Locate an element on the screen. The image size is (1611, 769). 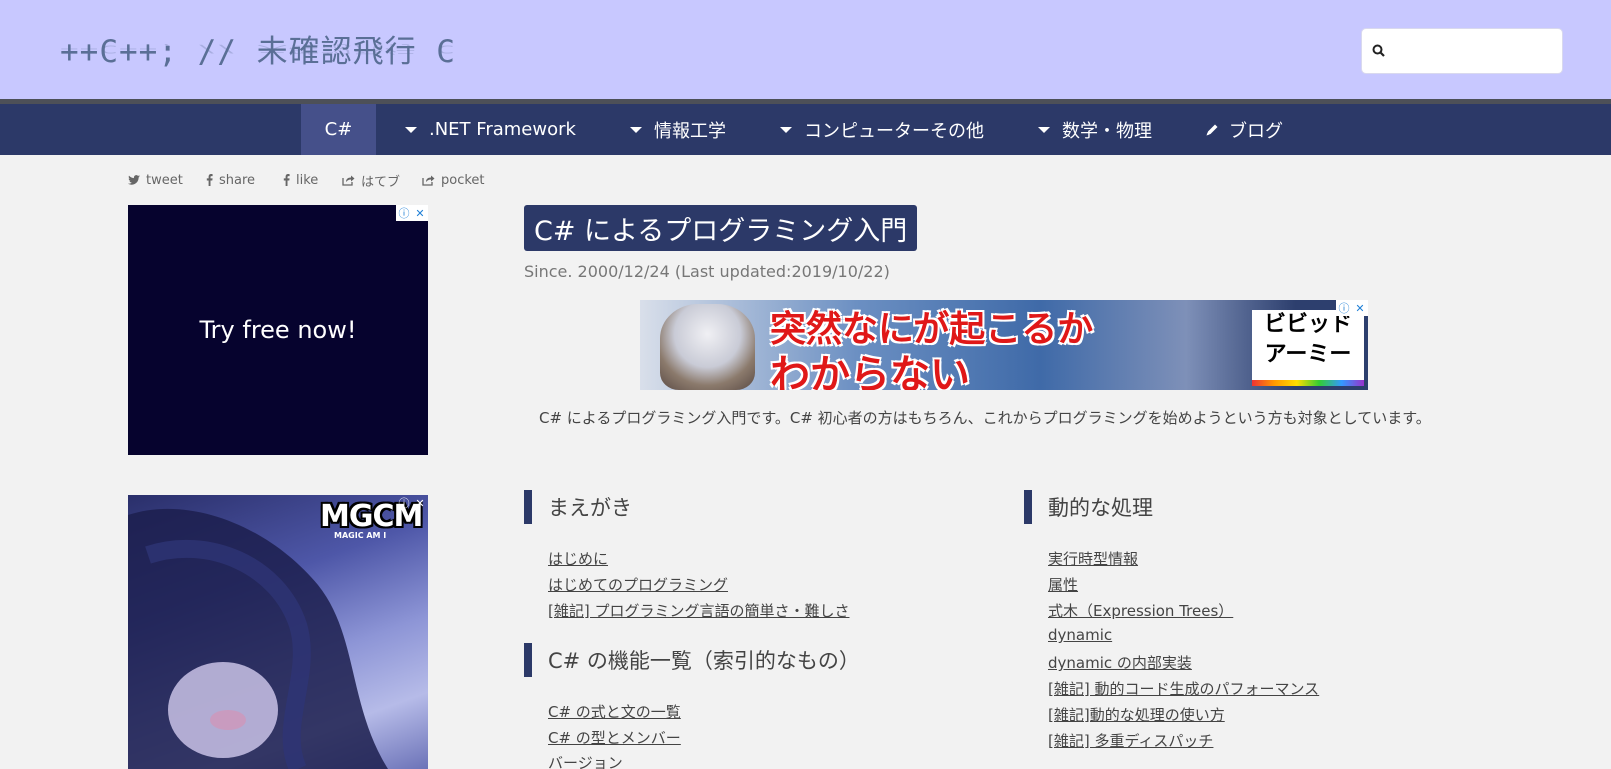
link-item: 実行時型情報 is located at coordinates (1093, 558).